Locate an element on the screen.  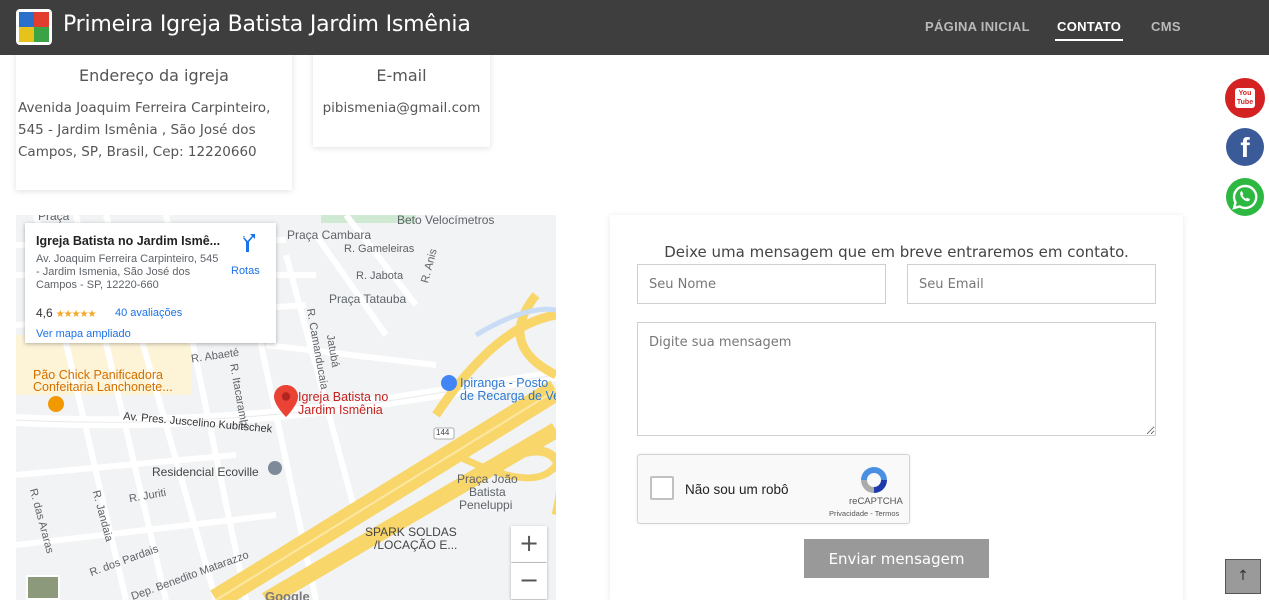
active-nav-indicator is located at coordinates (1089, 40).